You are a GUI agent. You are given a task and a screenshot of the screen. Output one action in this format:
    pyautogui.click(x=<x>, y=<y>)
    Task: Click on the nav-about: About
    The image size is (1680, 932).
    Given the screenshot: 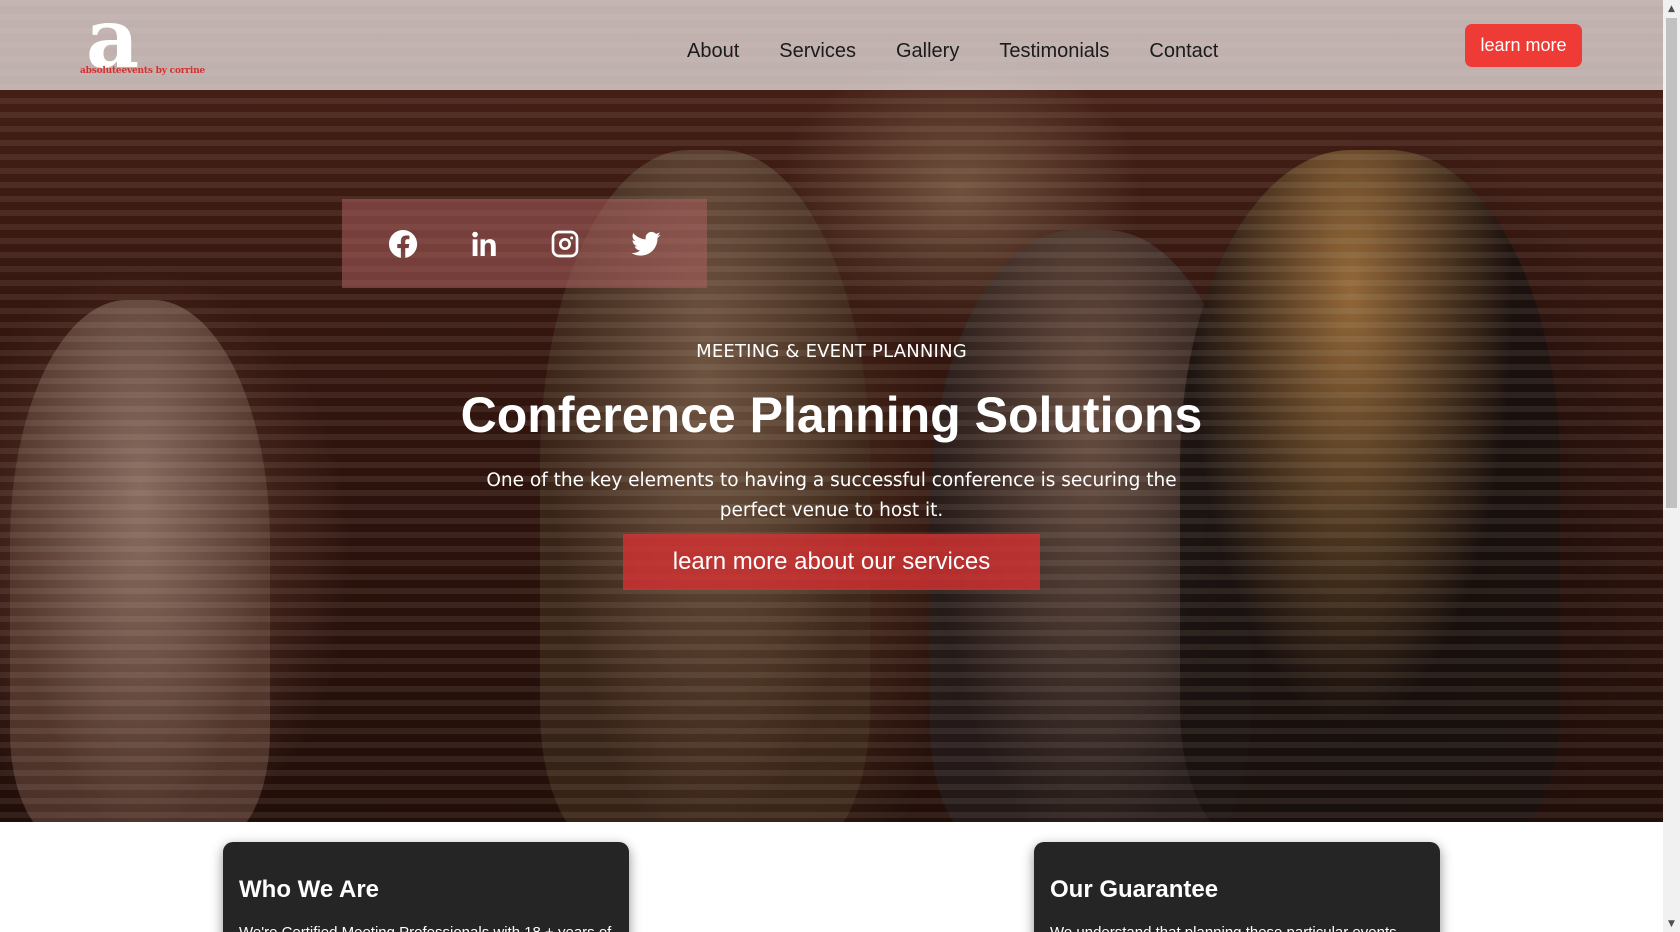 What is the action you would take?
    pyautogui.click(x=713, y=51)
    